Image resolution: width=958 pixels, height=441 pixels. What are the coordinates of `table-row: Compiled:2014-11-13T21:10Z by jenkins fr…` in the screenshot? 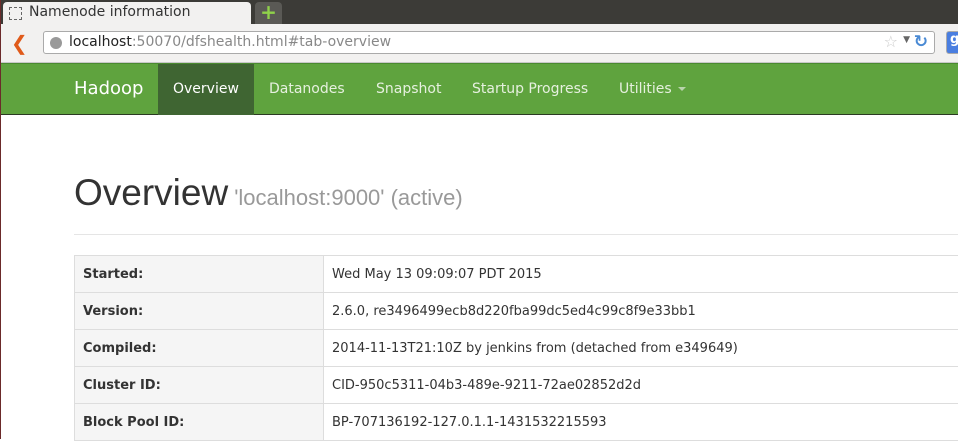 It's located at (516, 348).